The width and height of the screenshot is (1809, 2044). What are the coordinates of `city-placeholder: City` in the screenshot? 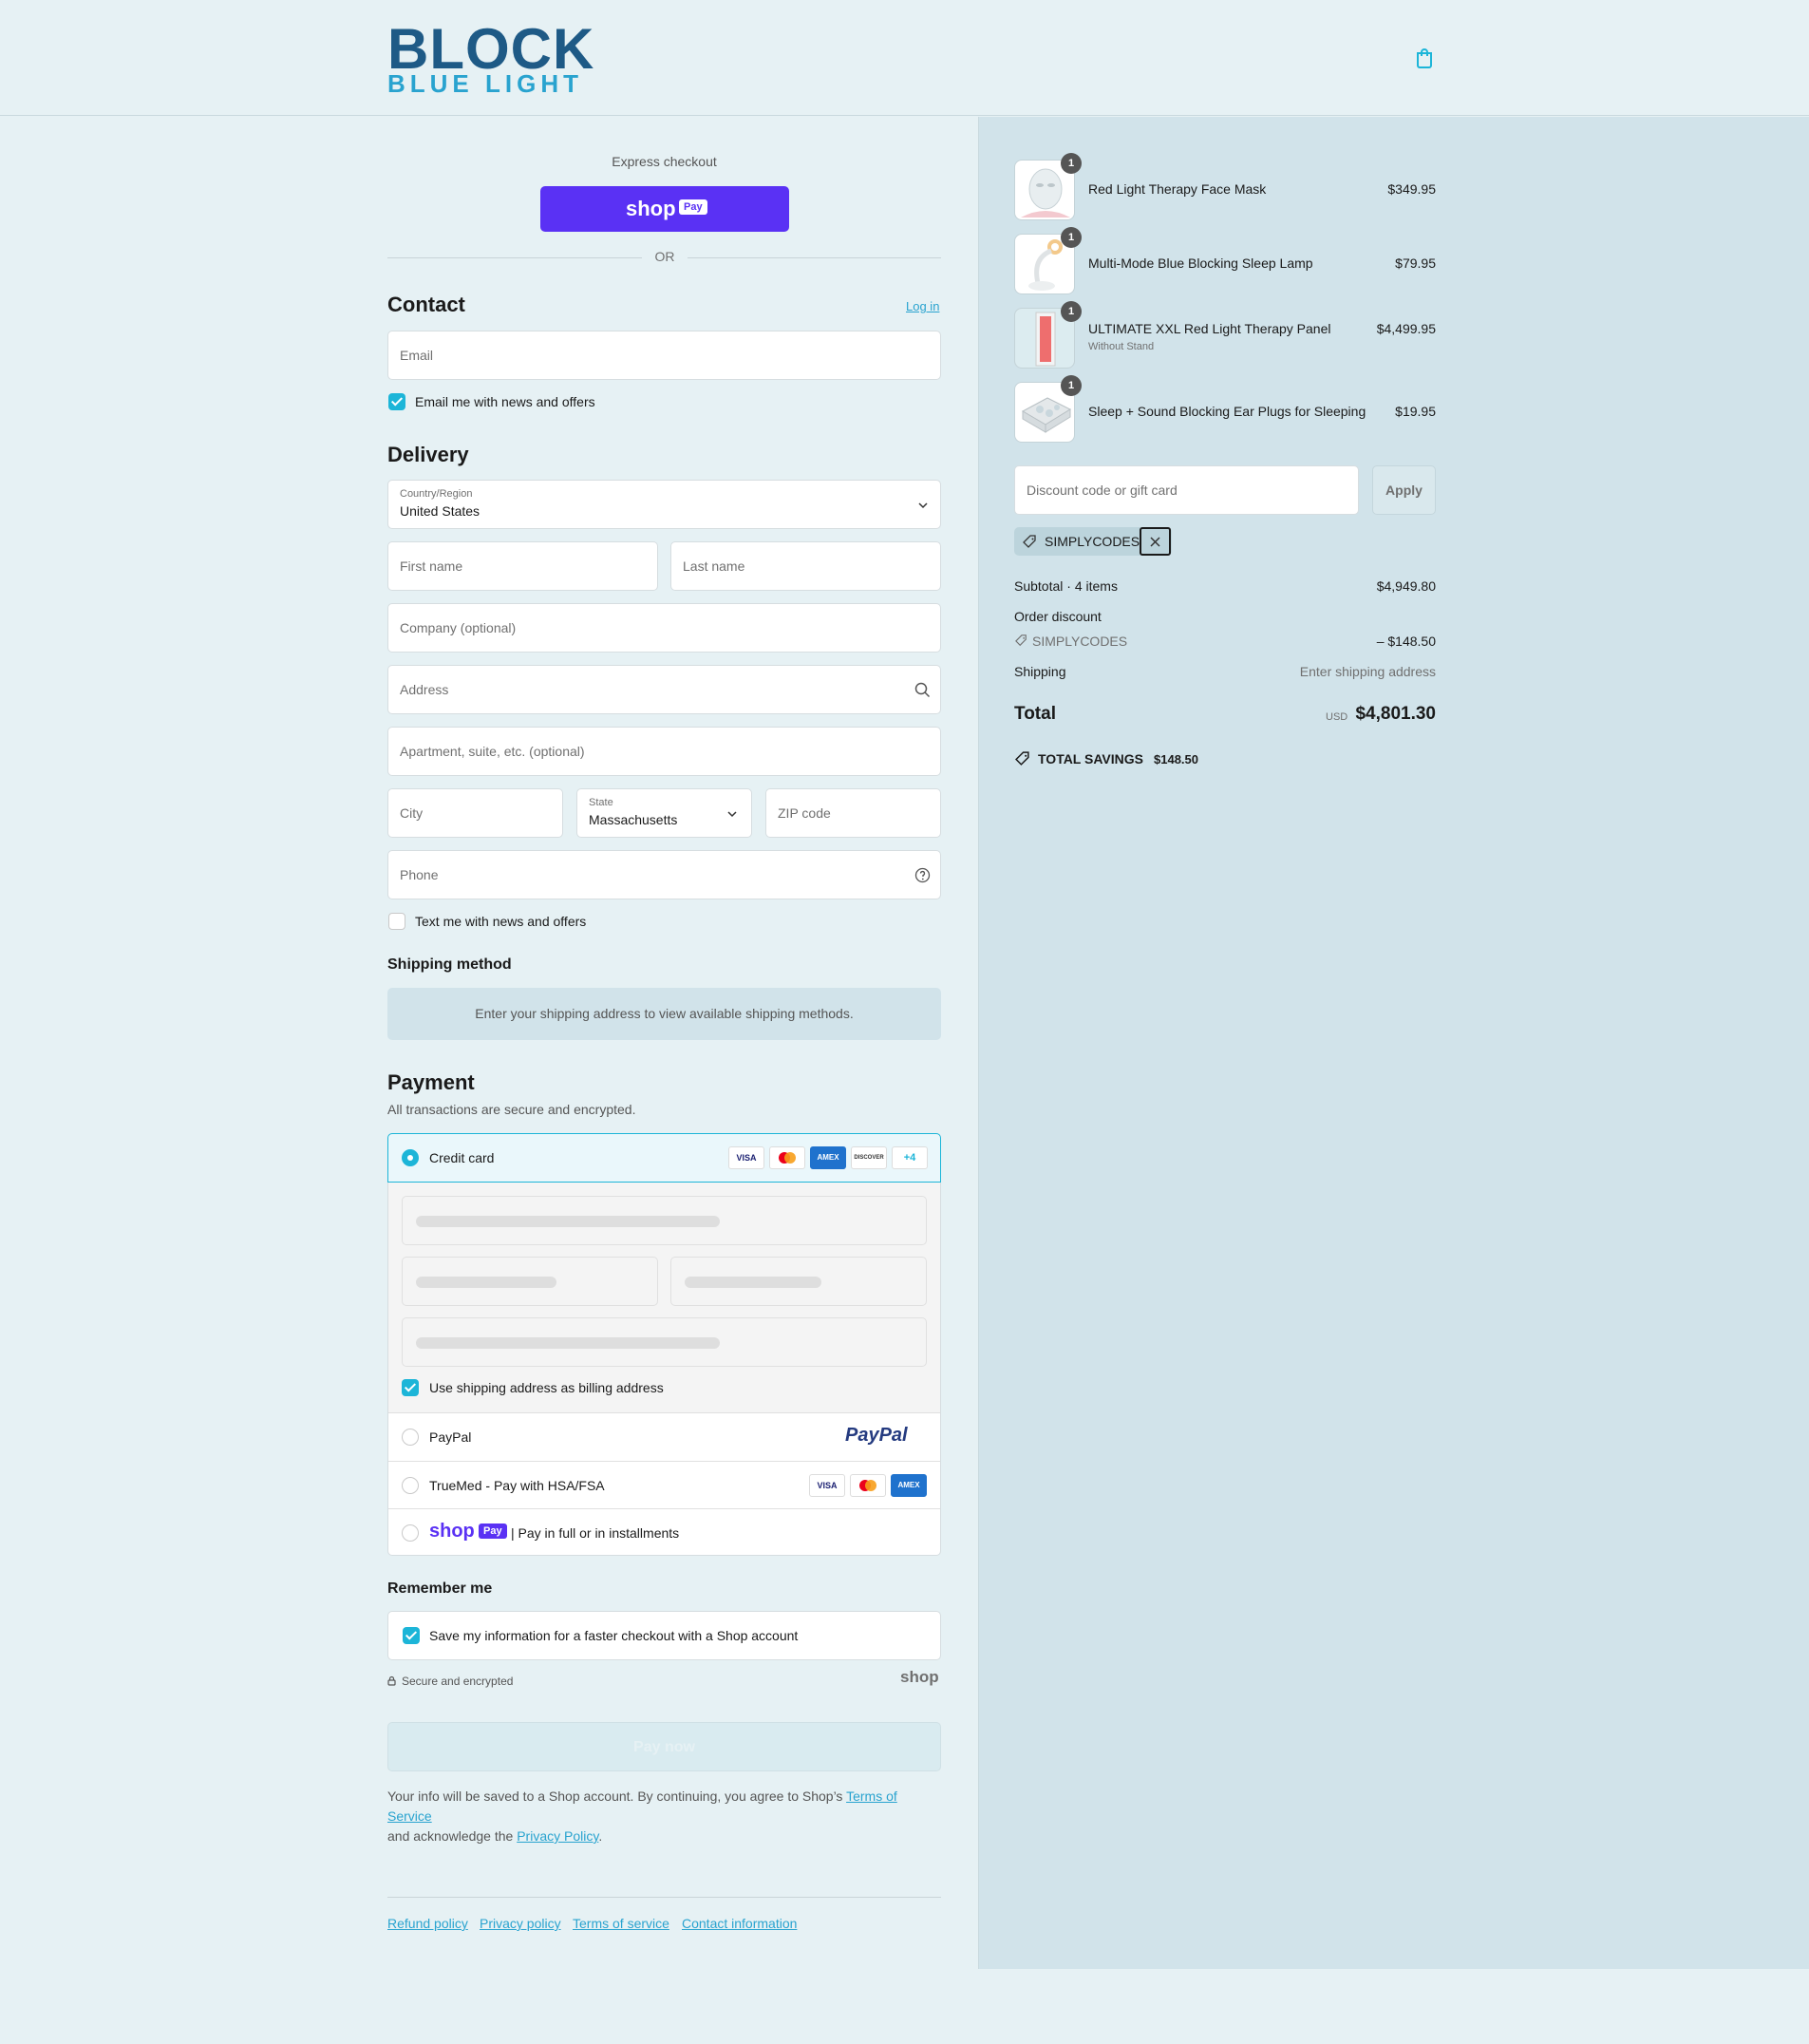 It's located at (412, 813).